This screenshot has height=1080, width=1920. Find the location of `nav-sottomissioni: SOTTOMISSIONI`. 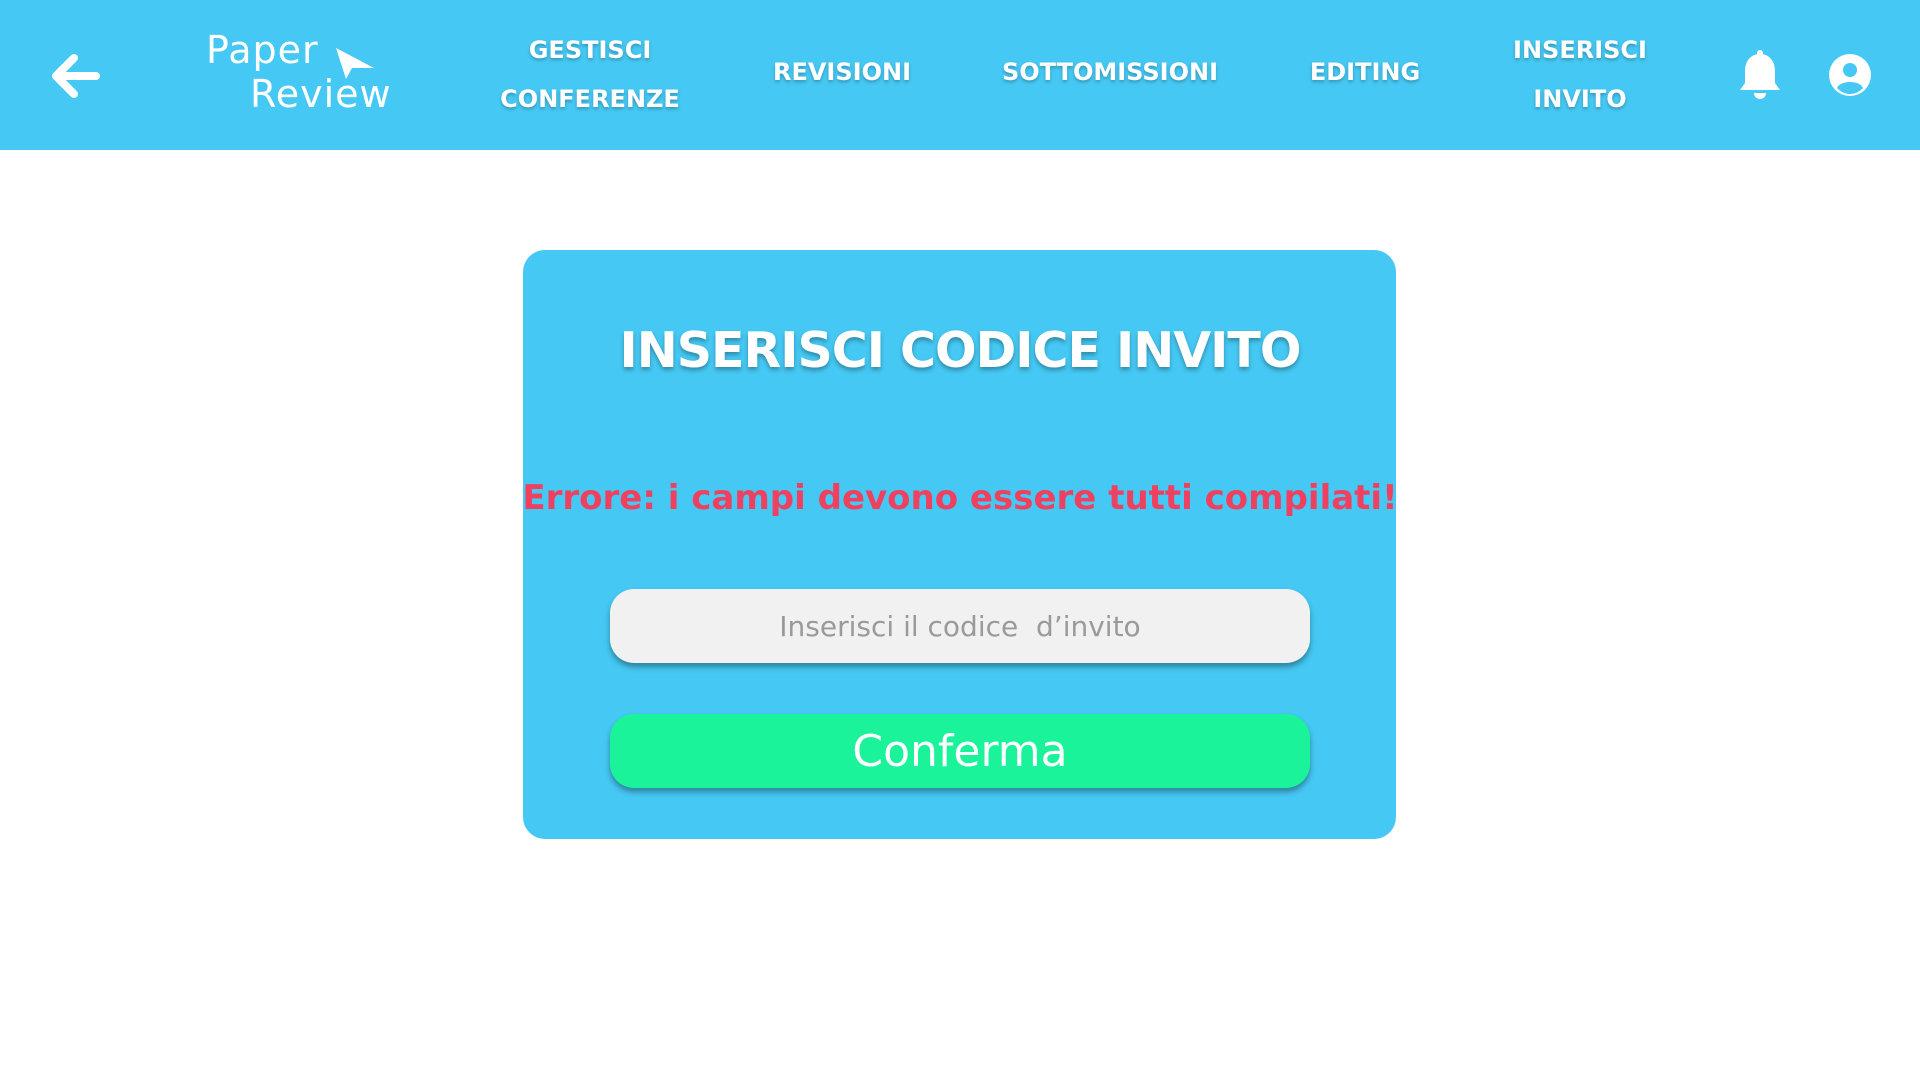

nav-sottomissioni: SOTTOMISSIONI is located at coordinates (1110, 72).